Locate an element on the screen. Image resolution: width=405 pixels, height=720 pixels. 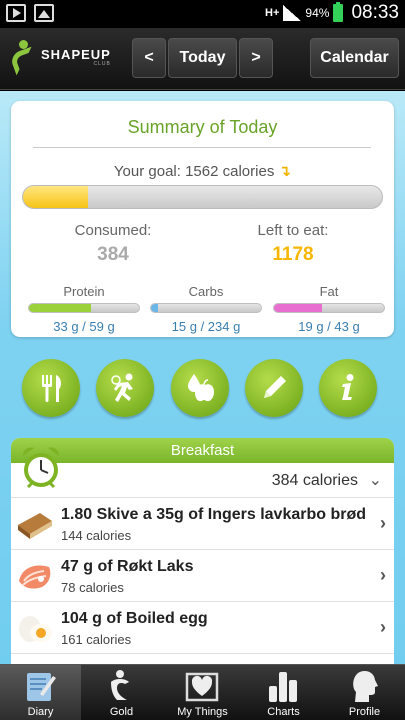
quick-actions is located at coordinates (202, 389).